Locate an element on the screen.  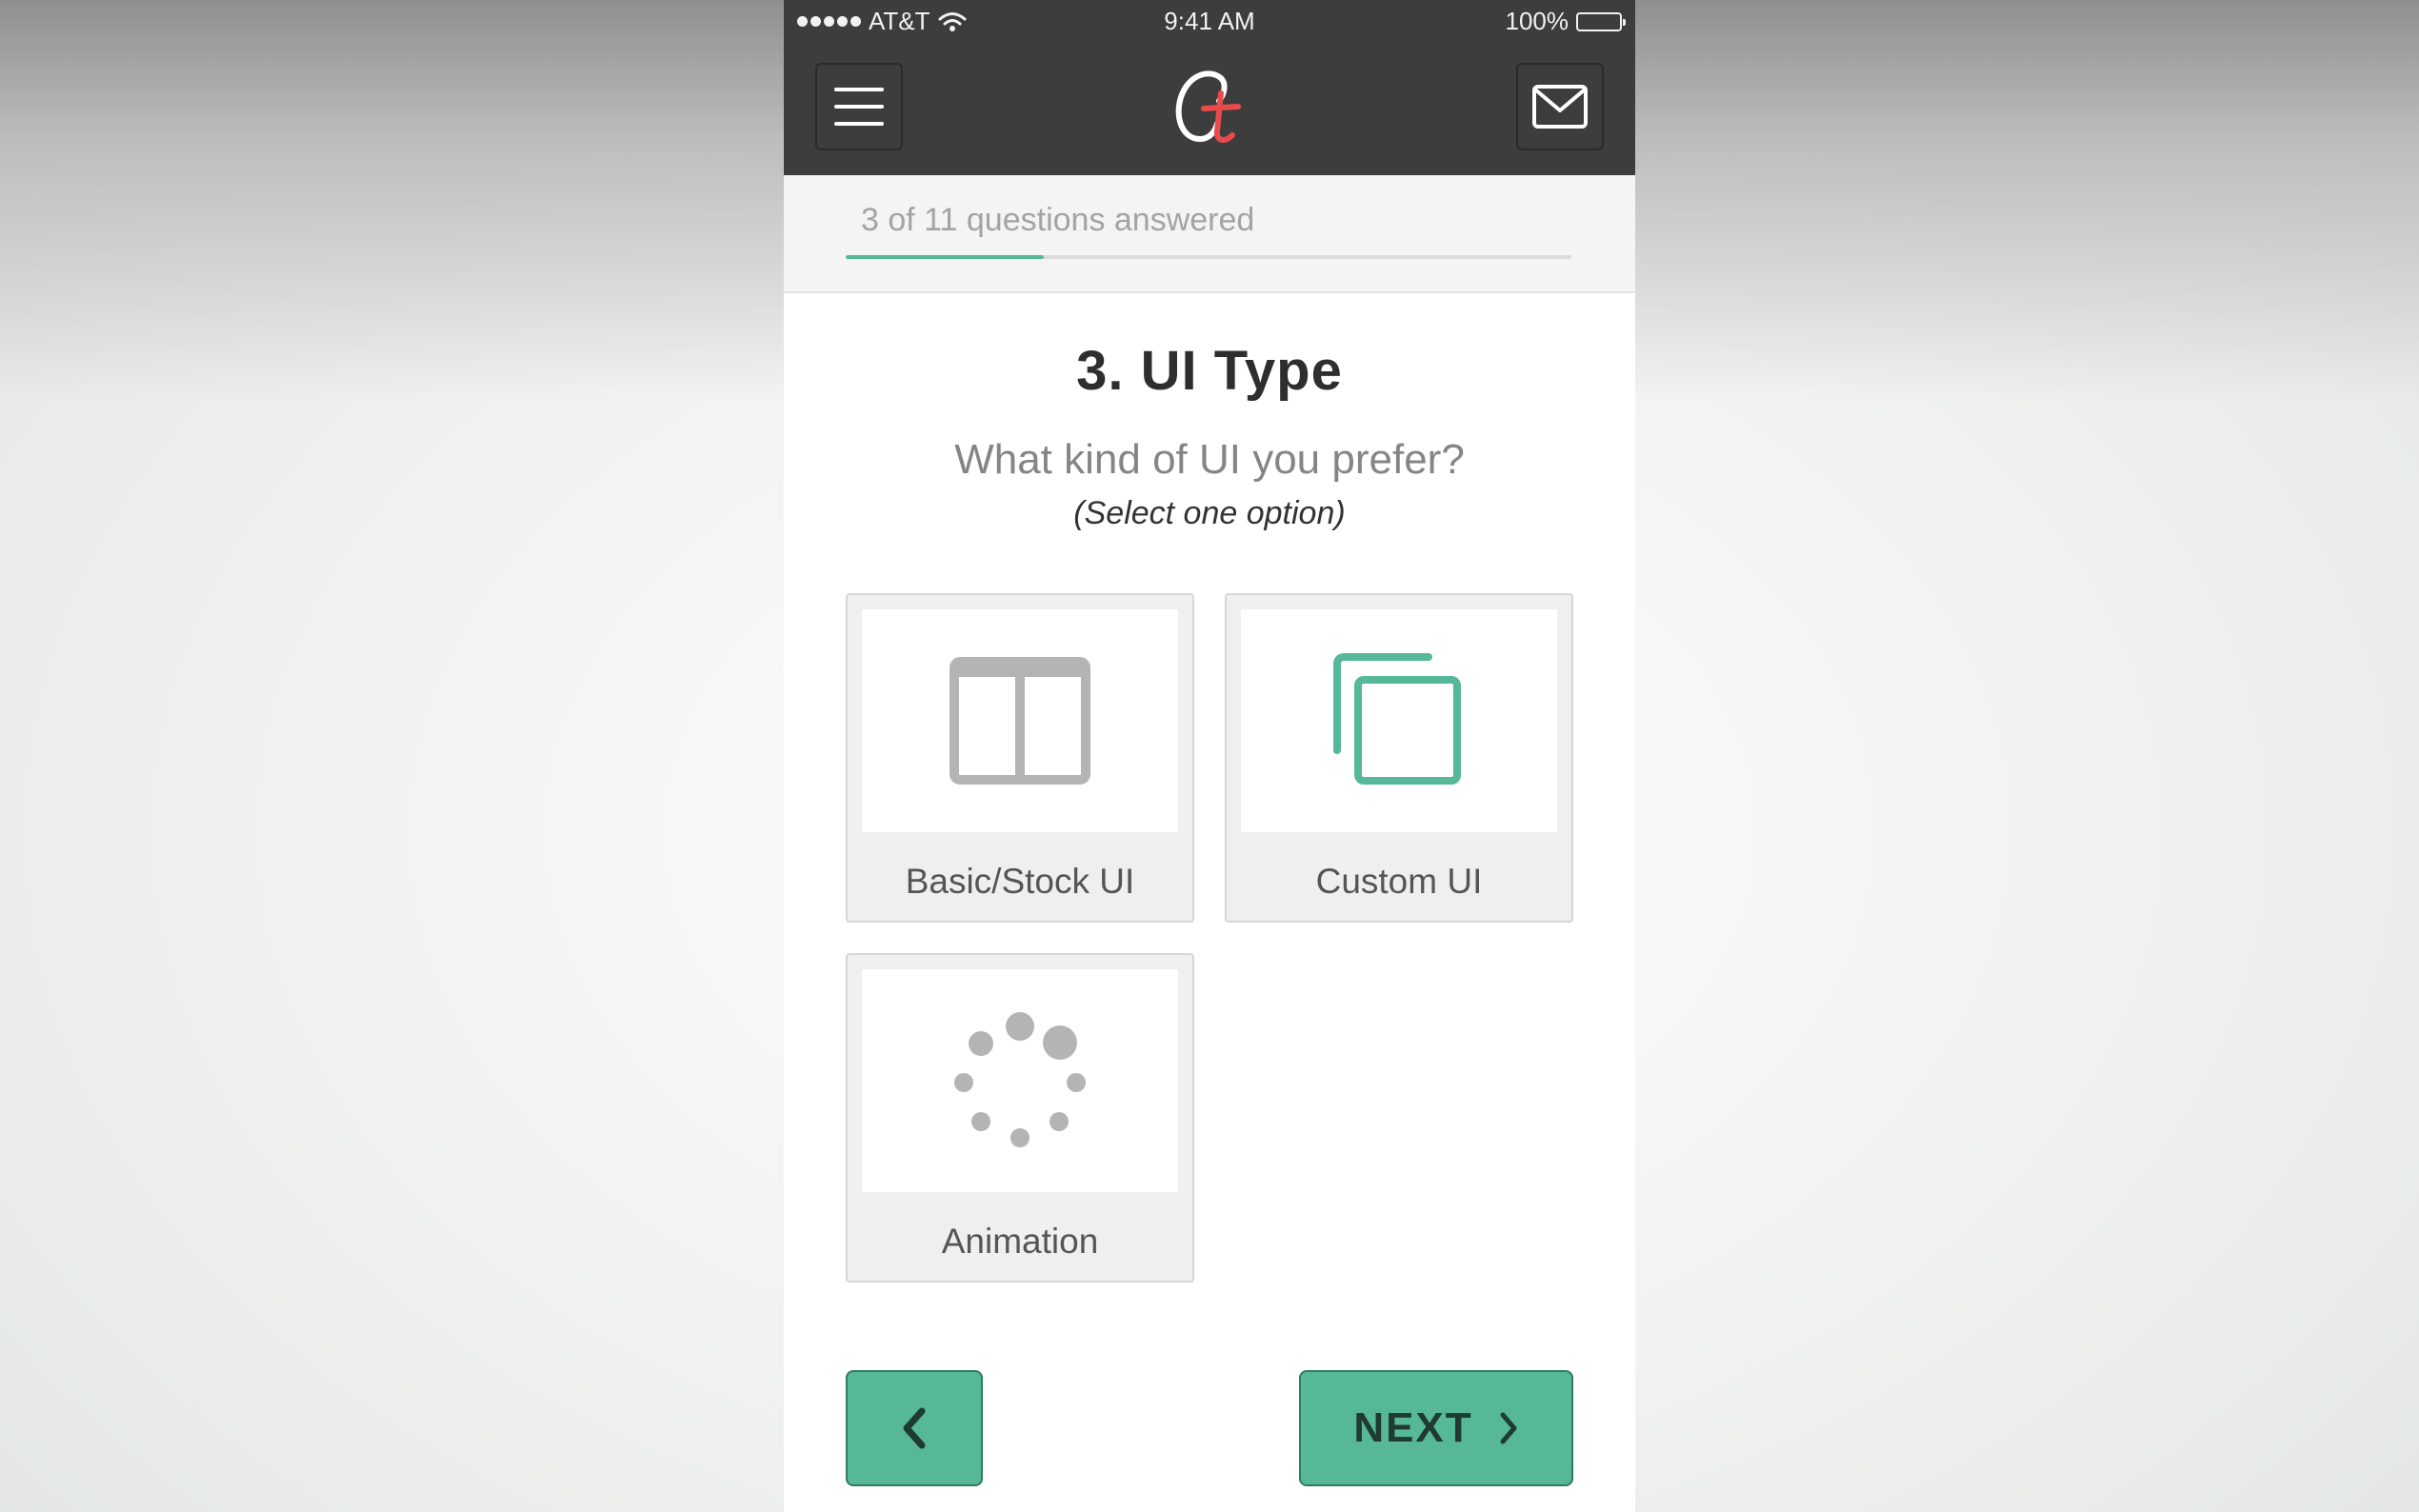
battery-icon is located at coordinates (1601, 21).